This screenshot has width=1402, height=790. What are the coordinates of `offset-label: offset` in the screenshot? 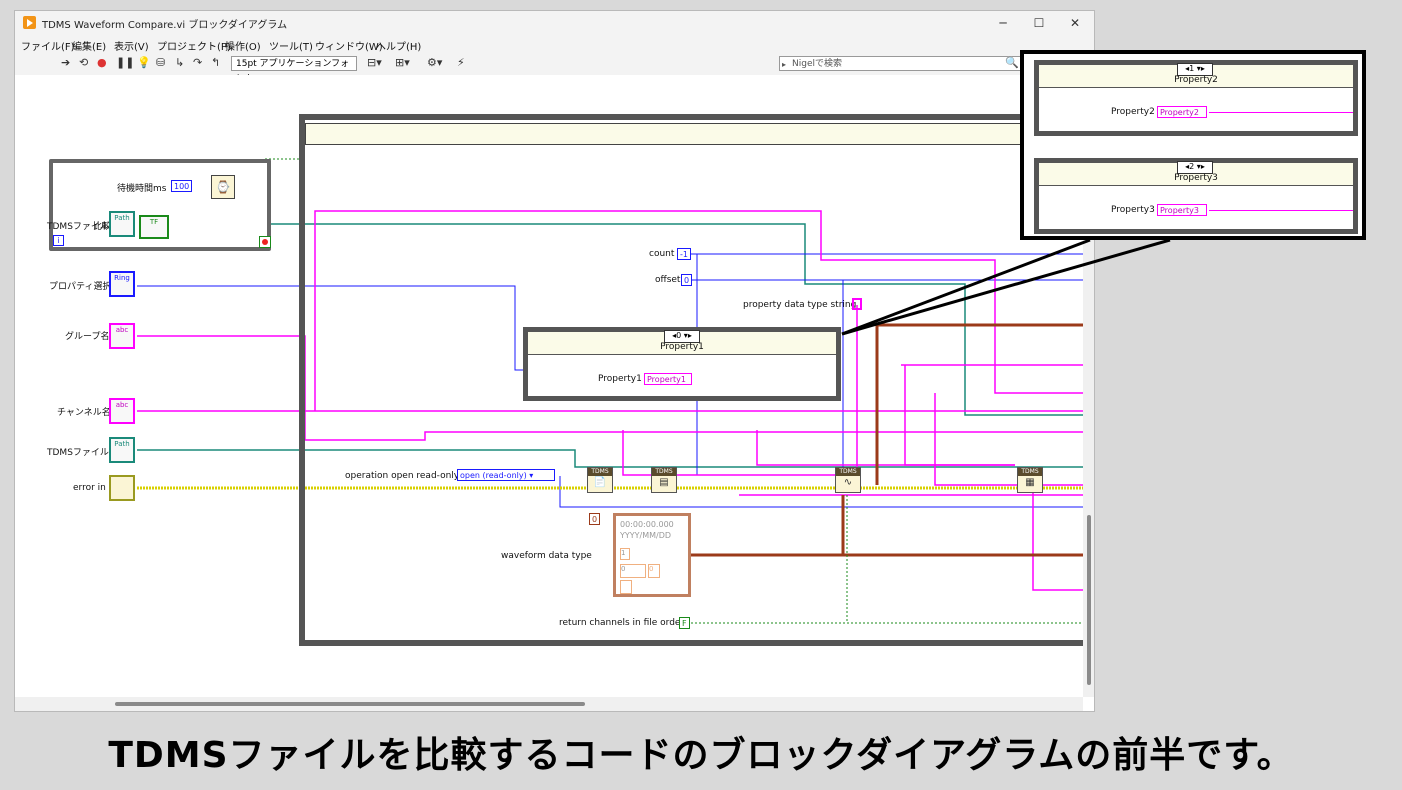 It's located at (668, 280).